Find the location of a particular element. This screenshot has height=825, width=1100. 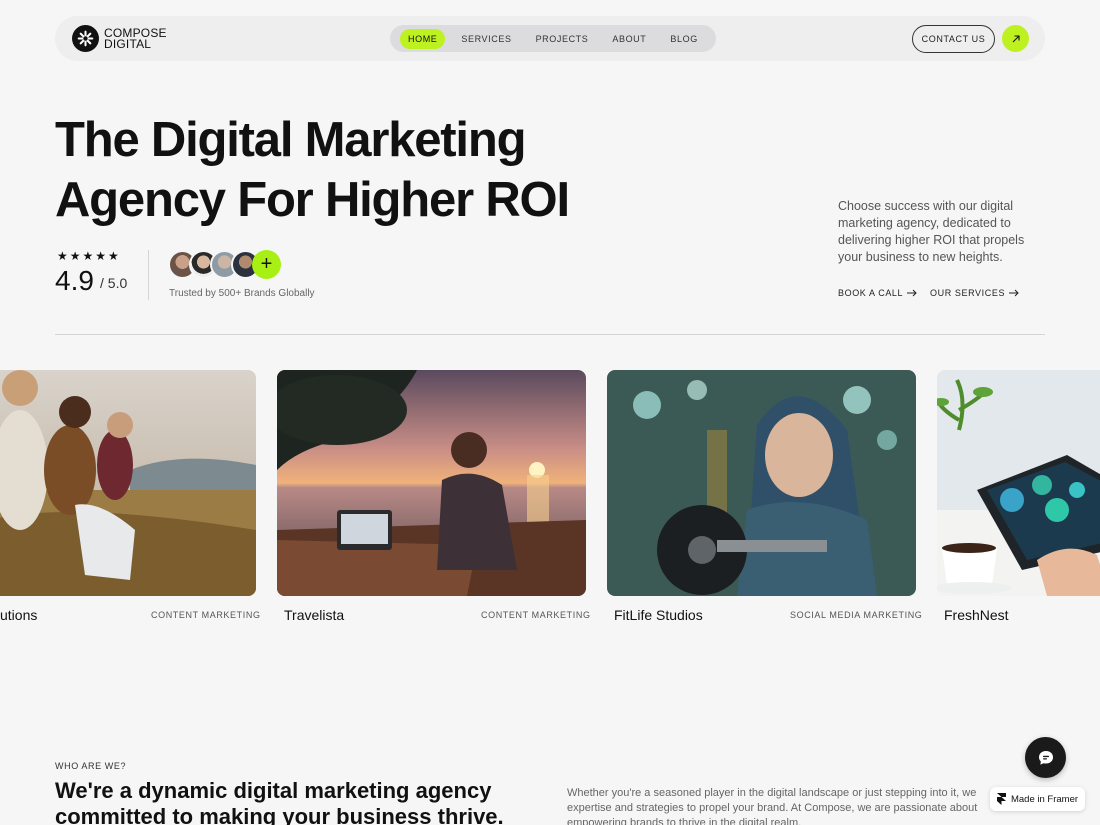

project-tag: SOCIAL MEDIA MARKETING is located at coordinates (856, 615).